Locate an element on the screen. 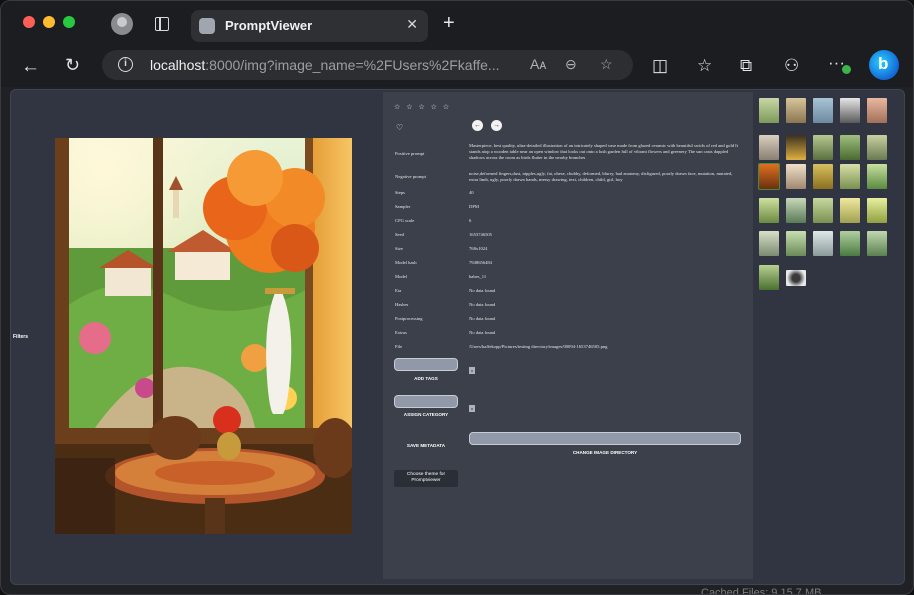  read-aloud-icon: Aᴀ is located at coordinates (538, 64).